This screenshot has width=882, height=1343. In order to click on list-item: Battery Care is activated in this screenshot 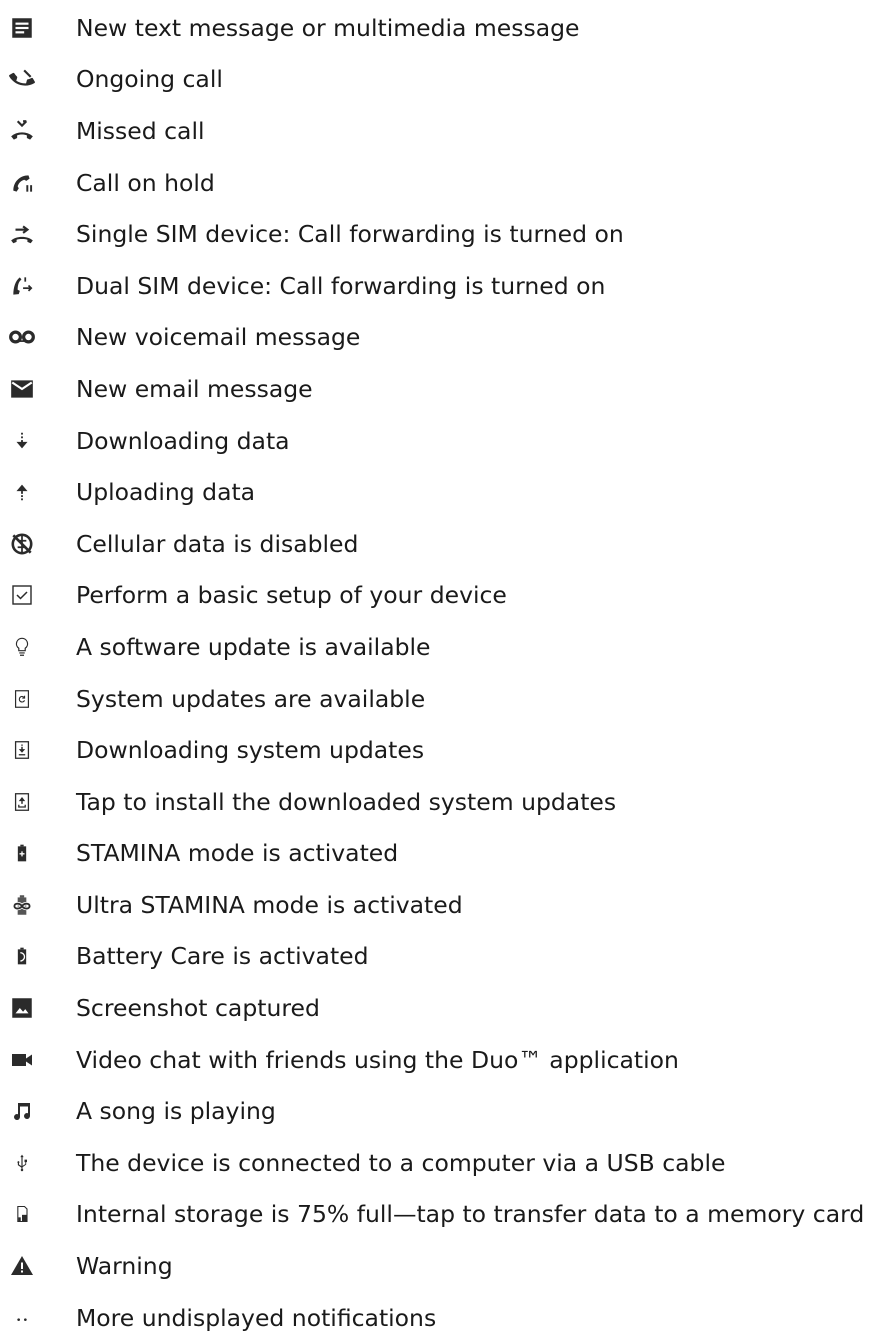, I will do `click(441, 957)`.